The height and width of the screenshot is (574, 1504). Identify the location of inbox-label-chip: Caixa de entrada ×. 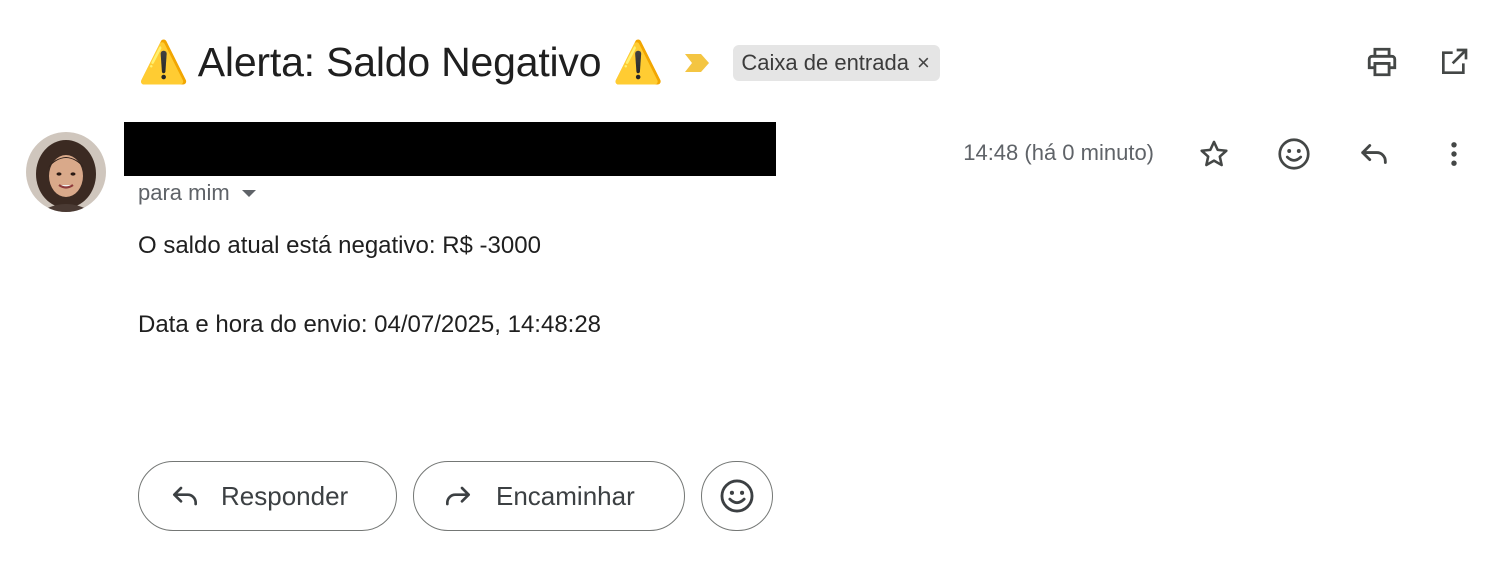
(836, 63).